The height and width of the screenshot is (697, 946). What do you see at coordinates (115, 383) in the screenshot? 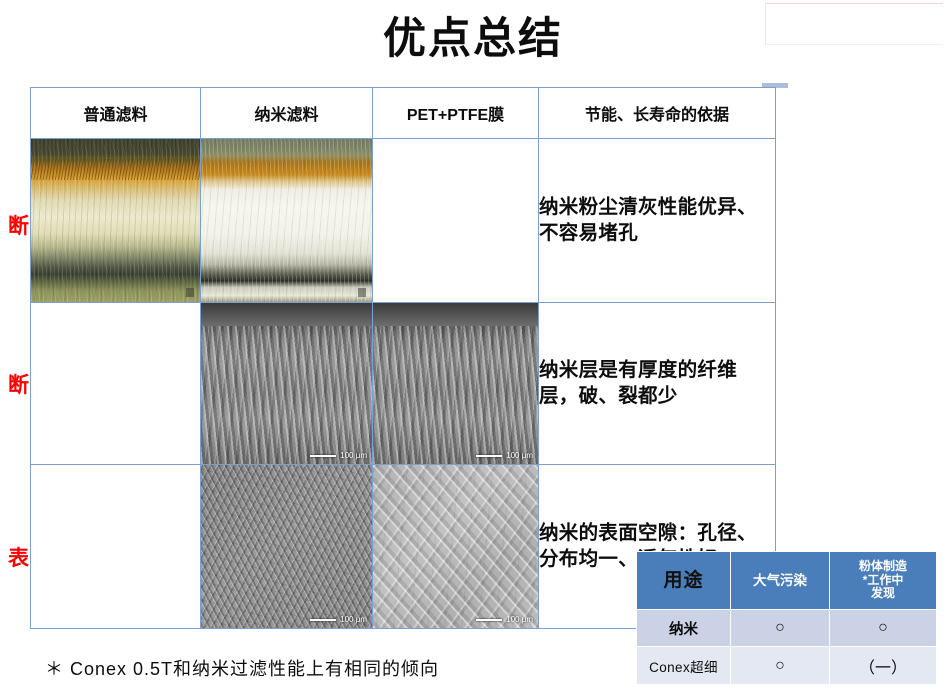
I see `cell-ordinary-sem-empty` at bounding box center [115, 383].